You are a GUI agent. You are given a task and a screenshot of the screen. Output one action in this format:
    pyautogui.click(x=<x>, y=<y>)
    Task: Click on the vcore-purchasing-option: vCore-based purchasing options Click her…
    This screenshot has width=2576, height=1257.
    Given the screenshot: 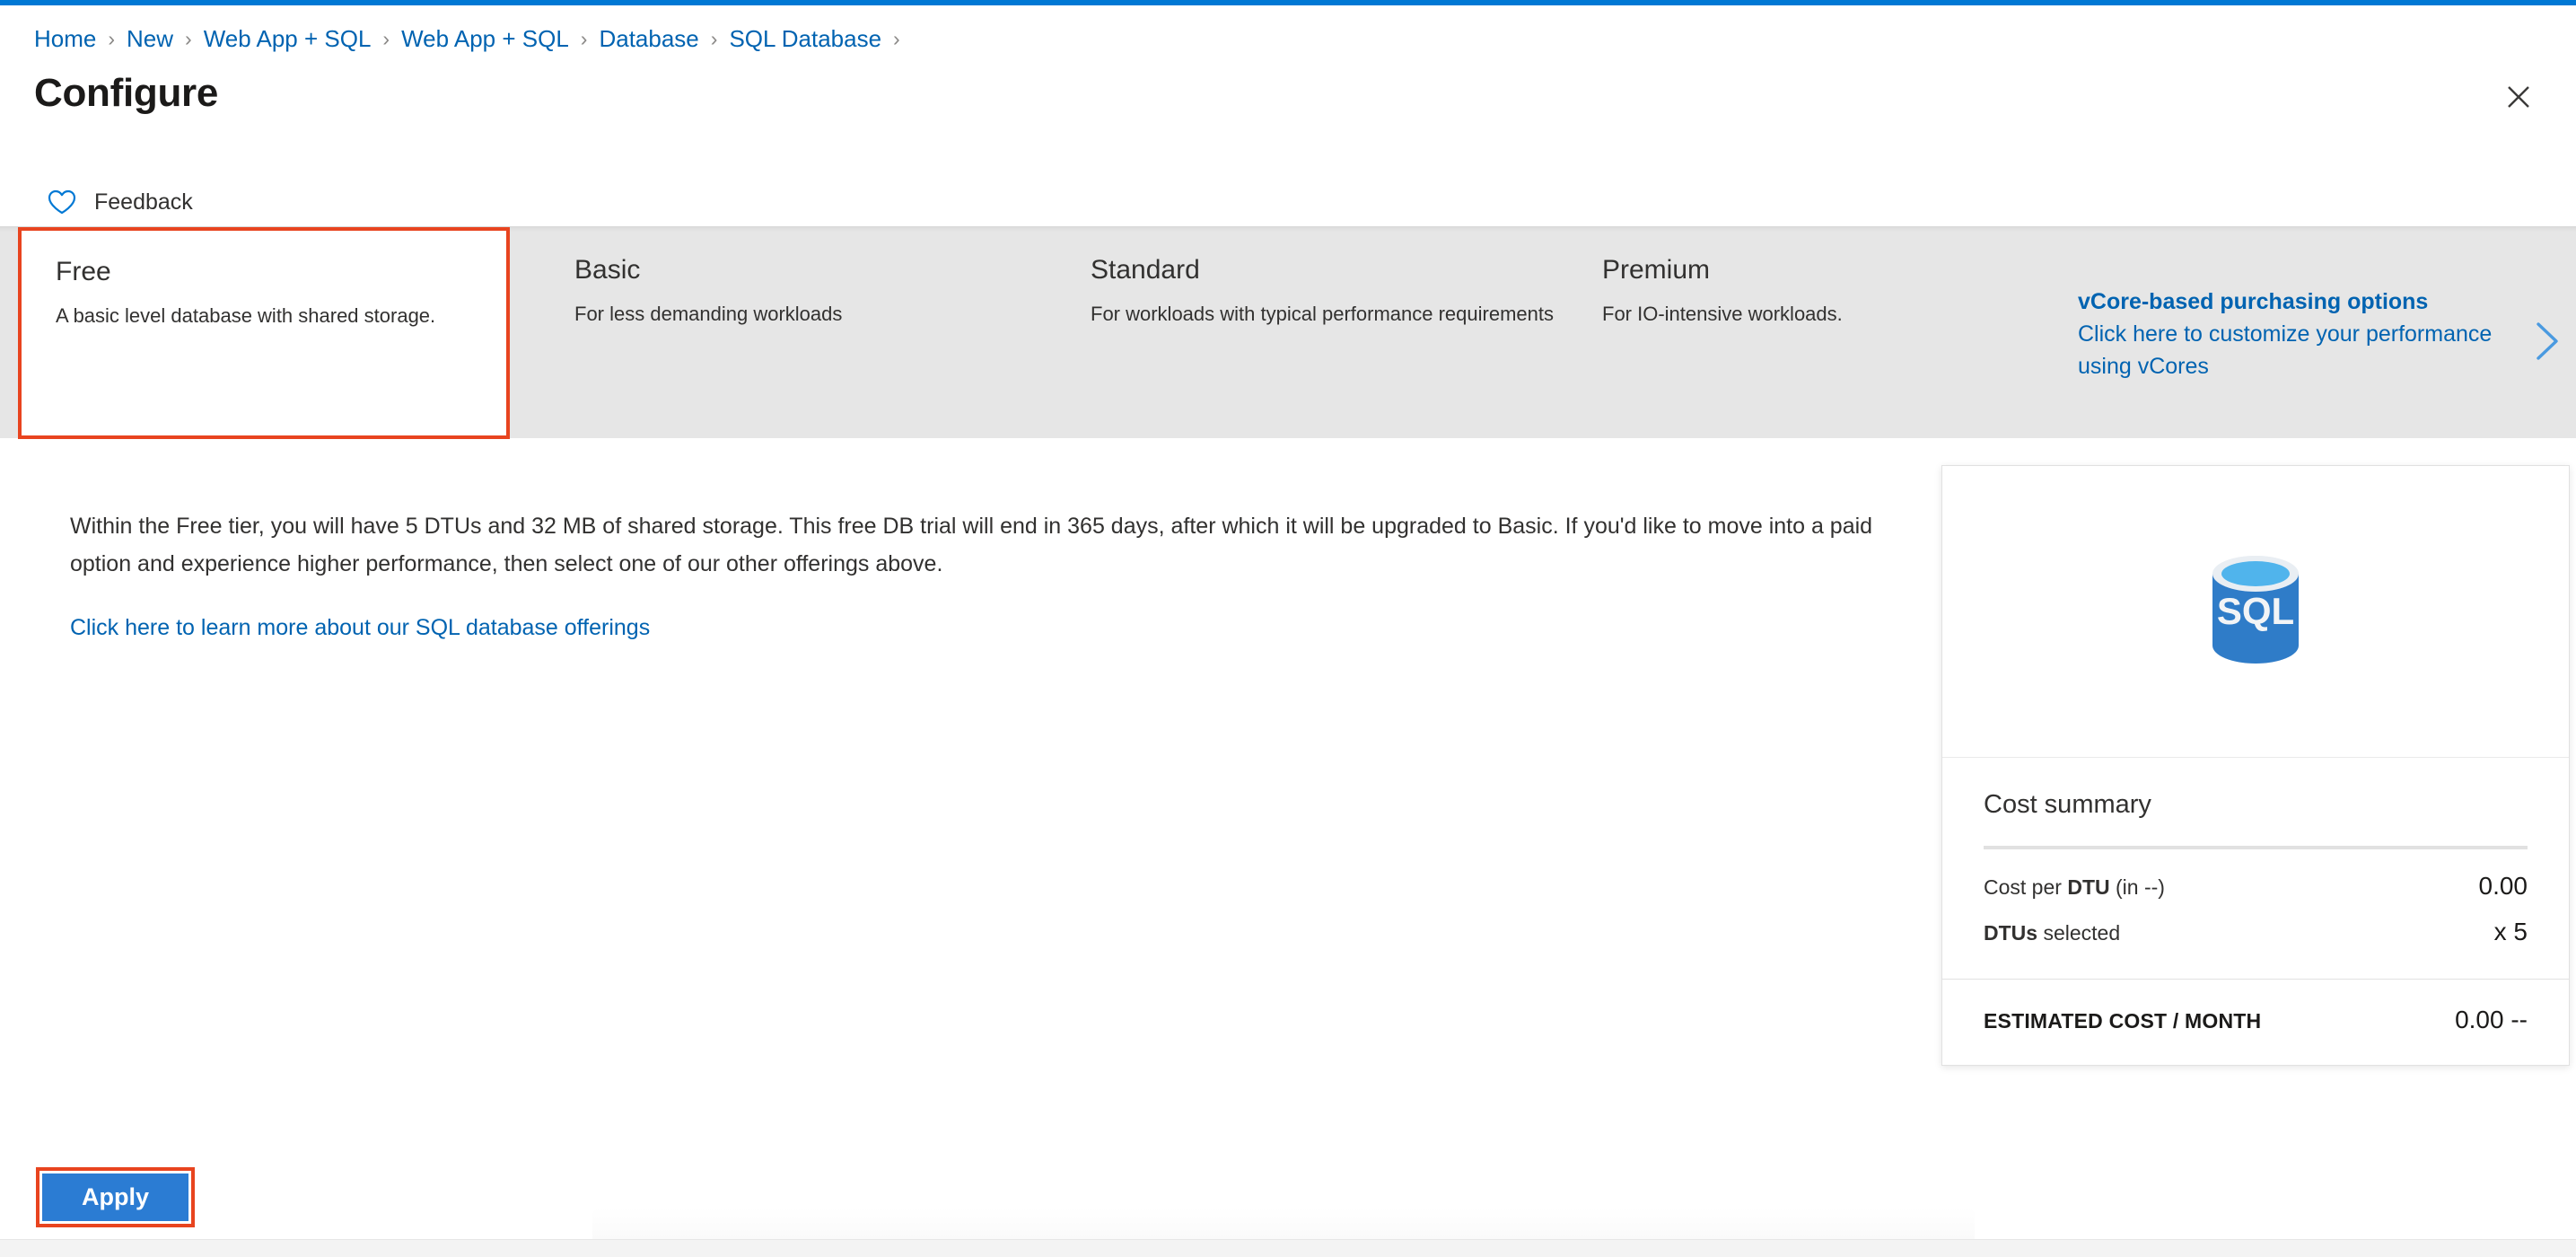 What is the action you would take?
    pyautogui.click(x=2307, y=334)
    